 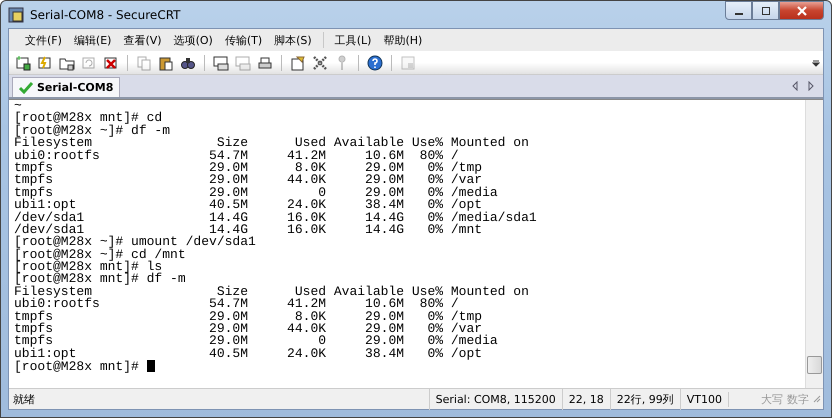 I want to click on check-icon, so click(x=26, y=88).